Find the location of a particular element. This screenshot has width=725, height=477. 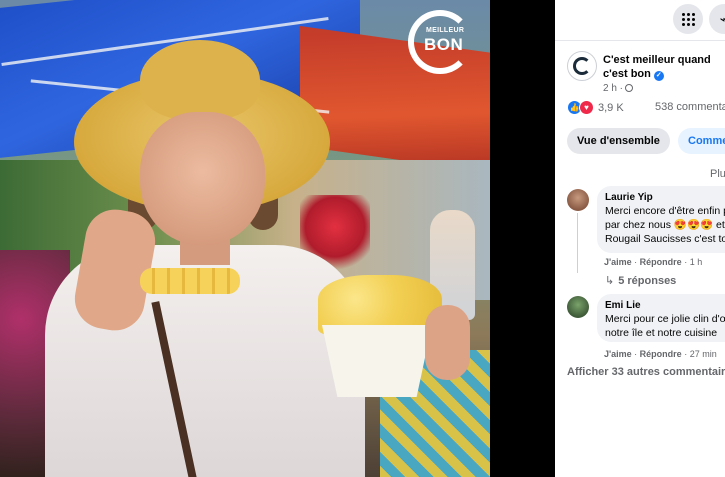

grid-menu-icon is located at coordinates (688, 19).